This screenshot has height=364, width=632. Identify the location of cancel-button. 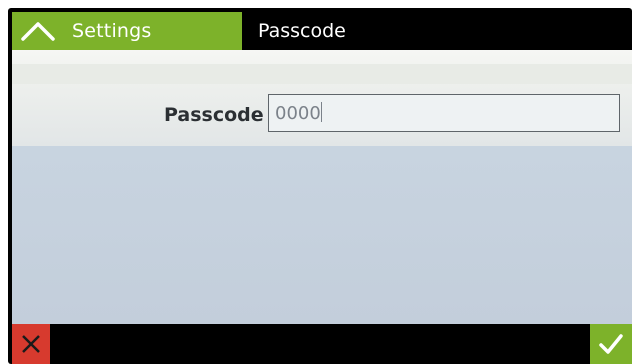
(31, 344).